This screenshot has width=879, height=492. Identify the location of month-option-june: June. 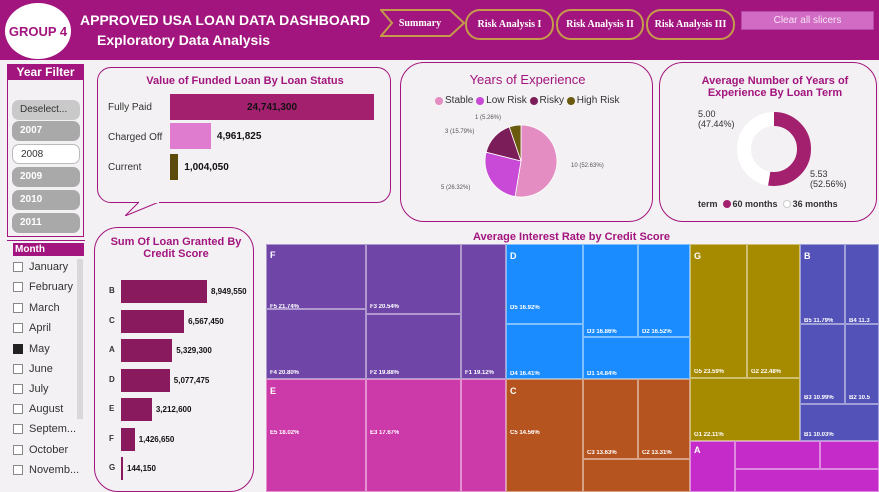
(33, 369).